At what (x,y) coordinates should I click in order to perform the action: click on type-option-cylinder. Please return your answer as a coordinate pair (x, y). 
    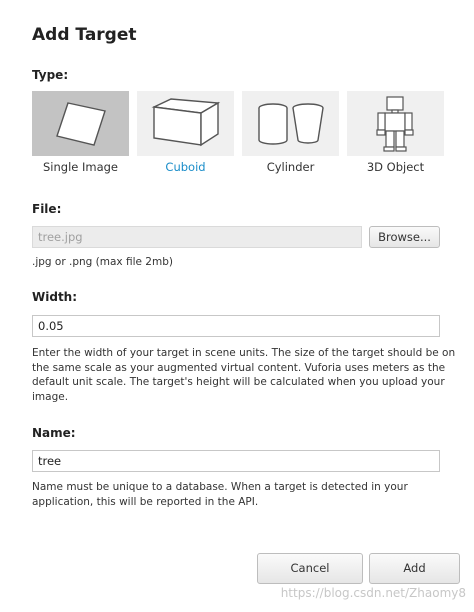
    Looking at the image, I should click on (290, 123).